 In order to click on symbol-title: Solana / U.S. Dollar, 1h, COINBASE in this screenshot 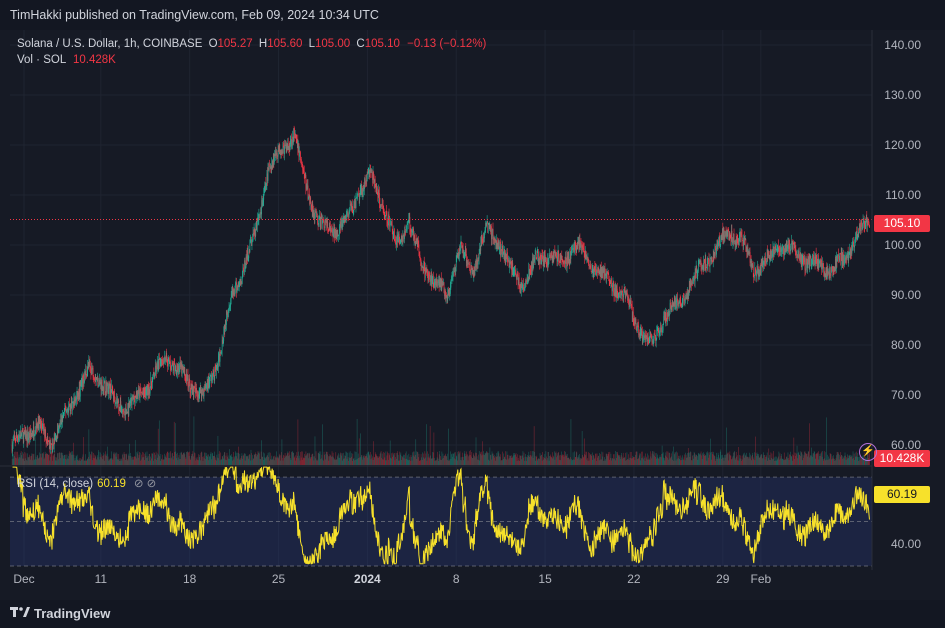, I will do `click(109, 44)`.